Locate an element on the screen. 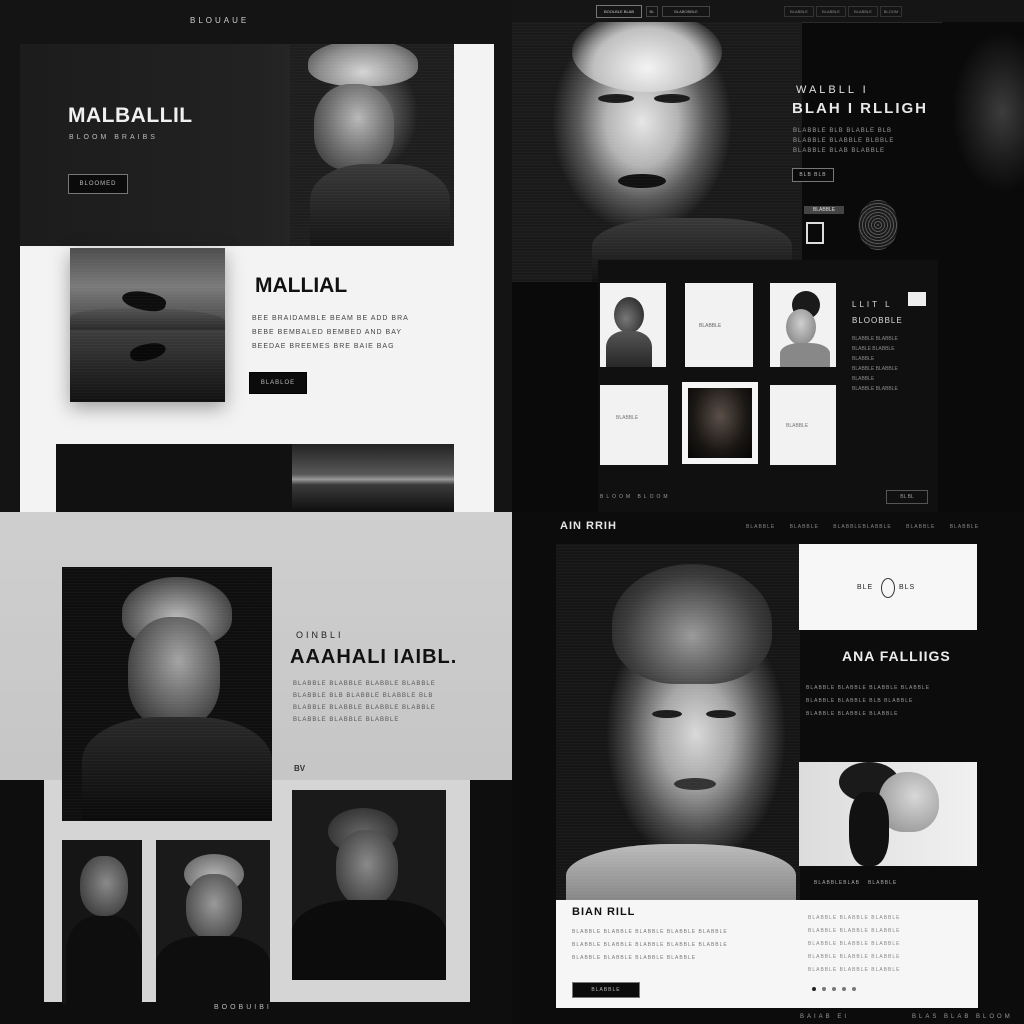  footer-right: BLAS BLAB BLOOM is located at coordinates (962, 1017).